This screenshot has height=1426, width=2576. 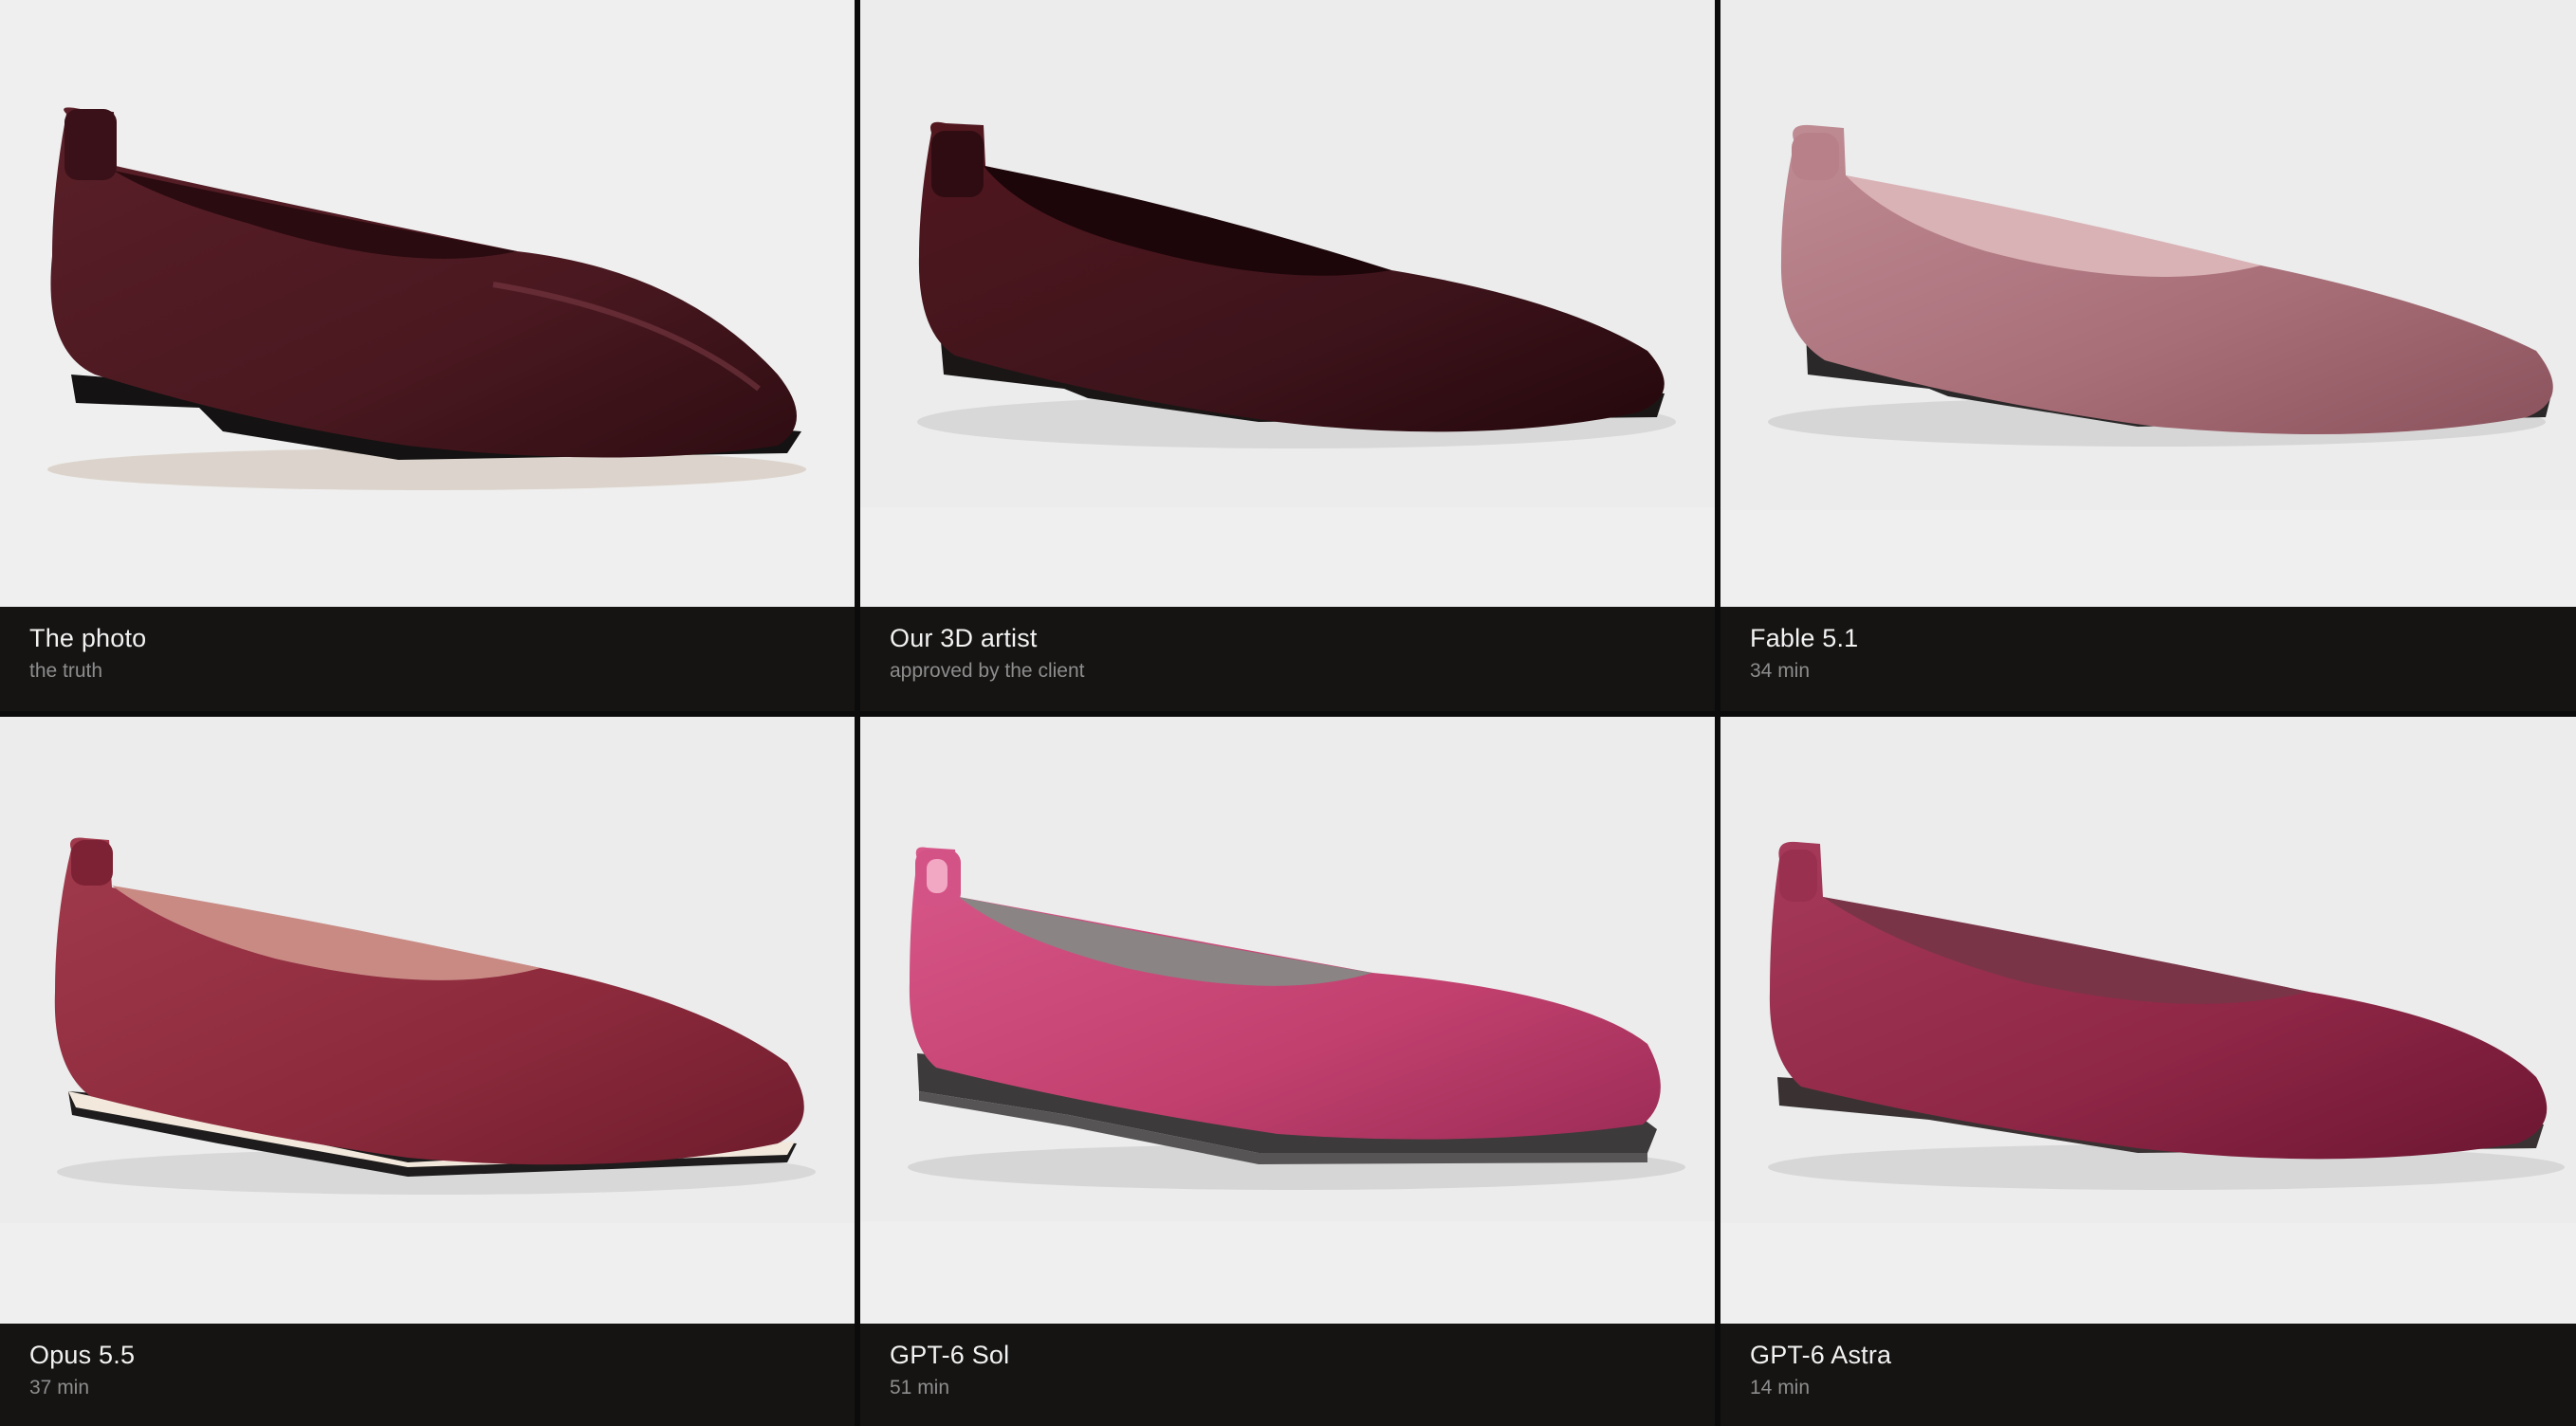 I want to click on panel-title: GPT-6 Astra, so click(x=1821, y=1355).